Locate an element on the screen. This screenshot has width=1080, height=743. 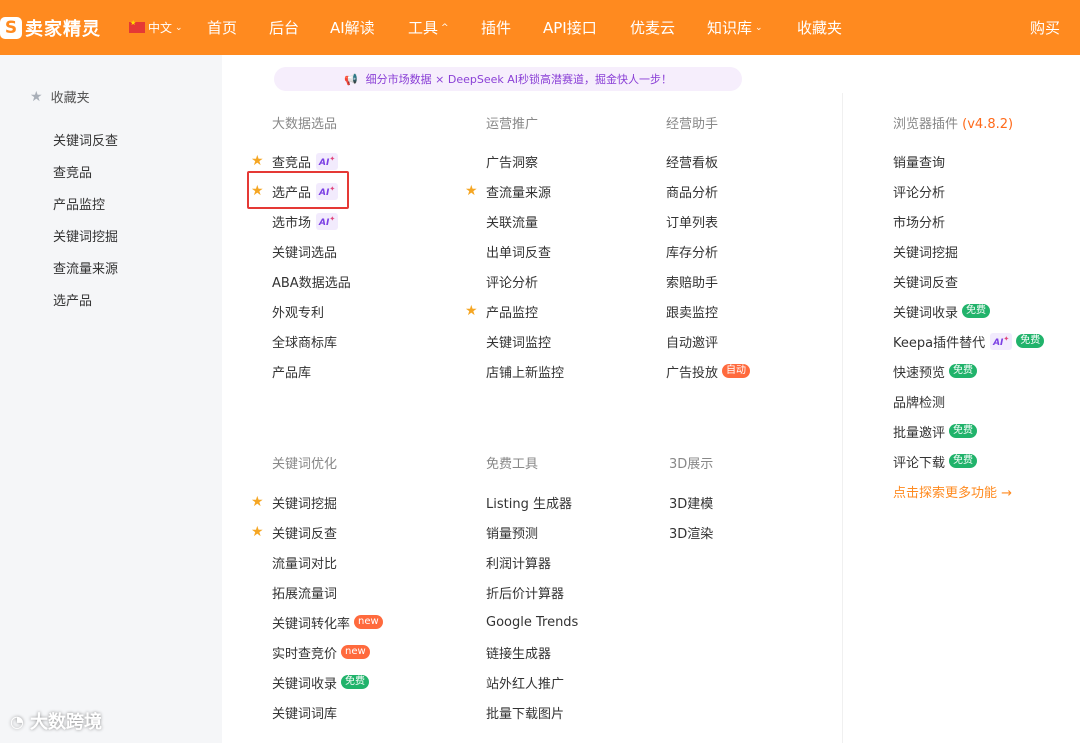
menu-item: 3D建模 is located at coordinates (691, 502).